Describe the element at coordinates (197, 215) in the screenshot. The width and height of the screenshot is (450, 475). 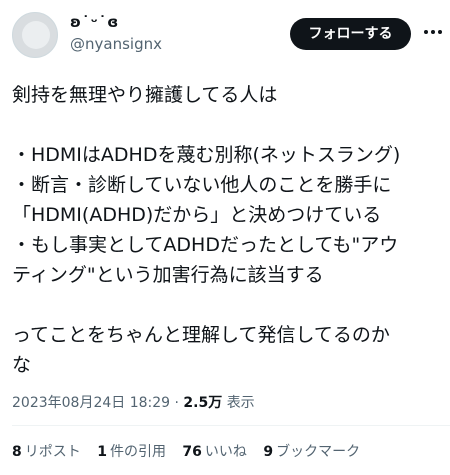
I see `tweet-line: 「HDMI(ADHD)だから」と決めつけている` at that location.